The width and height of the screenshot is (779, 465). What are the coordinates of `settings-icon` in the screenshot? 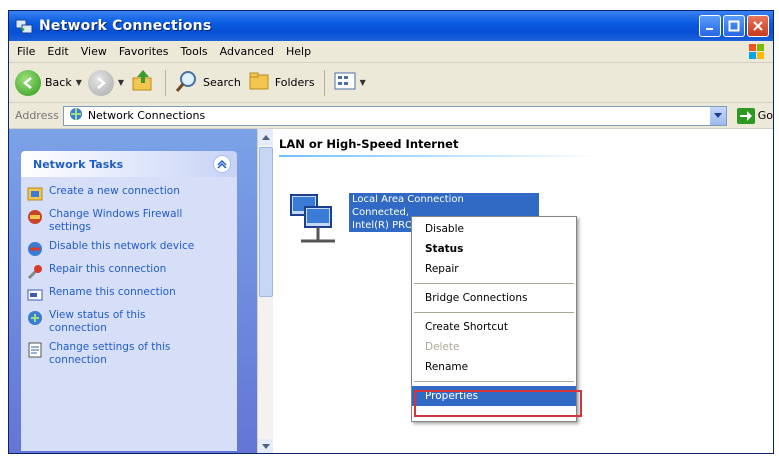 It's located at (35, 350).